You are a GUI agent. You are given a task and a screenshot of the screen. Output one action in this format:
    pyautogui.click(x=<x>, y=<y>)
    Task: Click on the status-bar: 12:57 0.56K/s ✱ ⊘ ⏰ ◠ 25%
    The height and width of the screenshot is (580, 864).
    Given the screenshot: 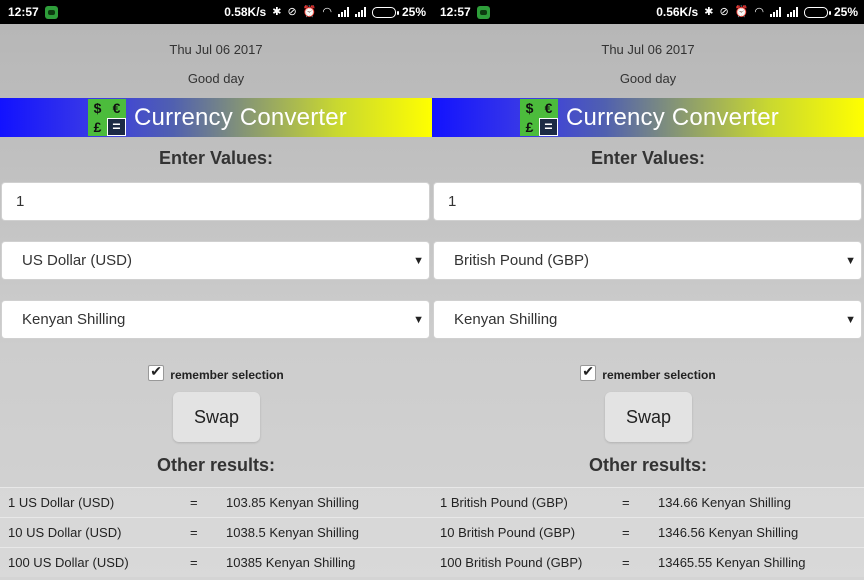 What is the action you would take?
    pyautogui.click(x=648, y=12)
    